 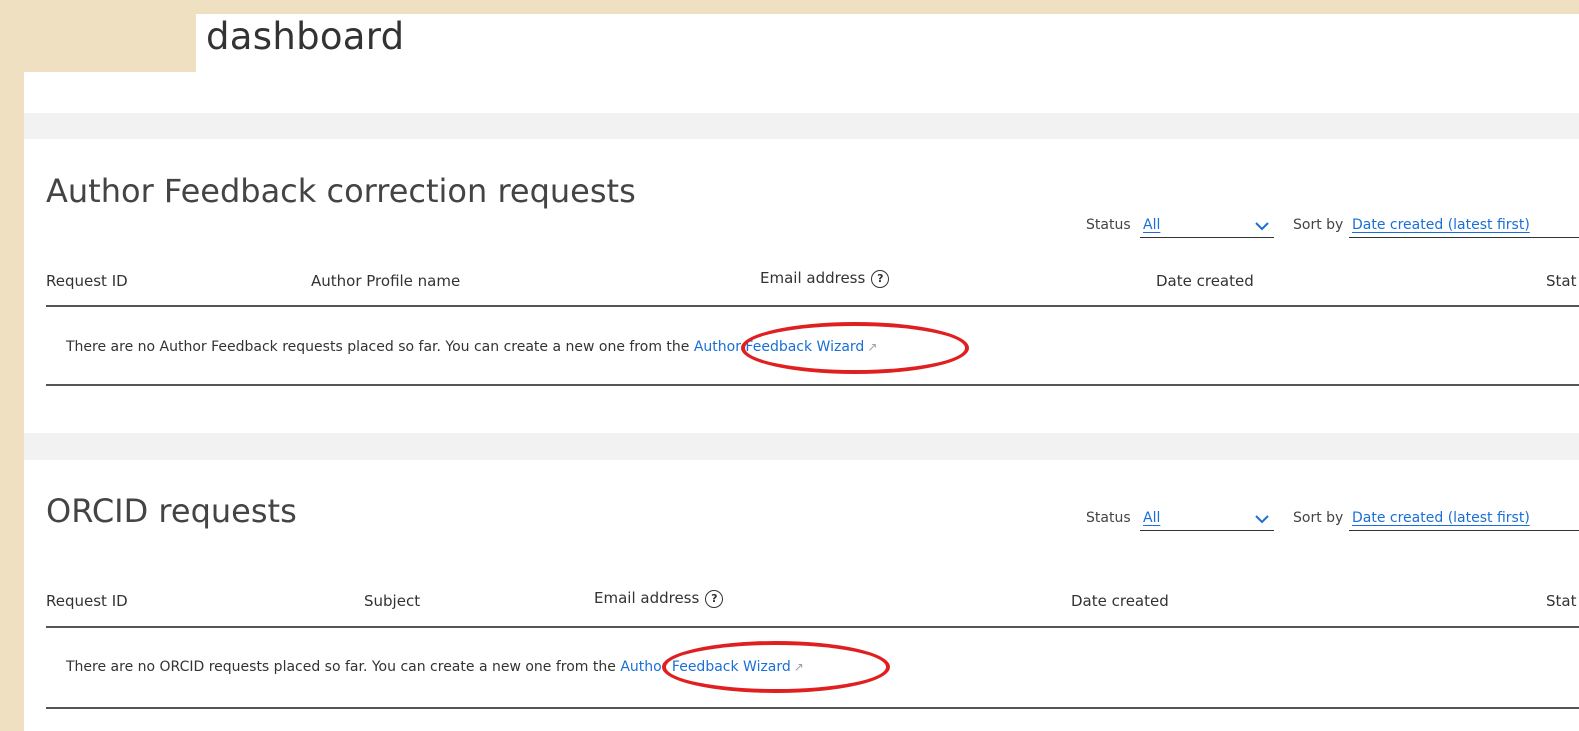 What do you see at coordinates (386, 281) in the screenshot?
I see `col-header-author-profile-name: Author Profile name` at bounding box center [386, 281].